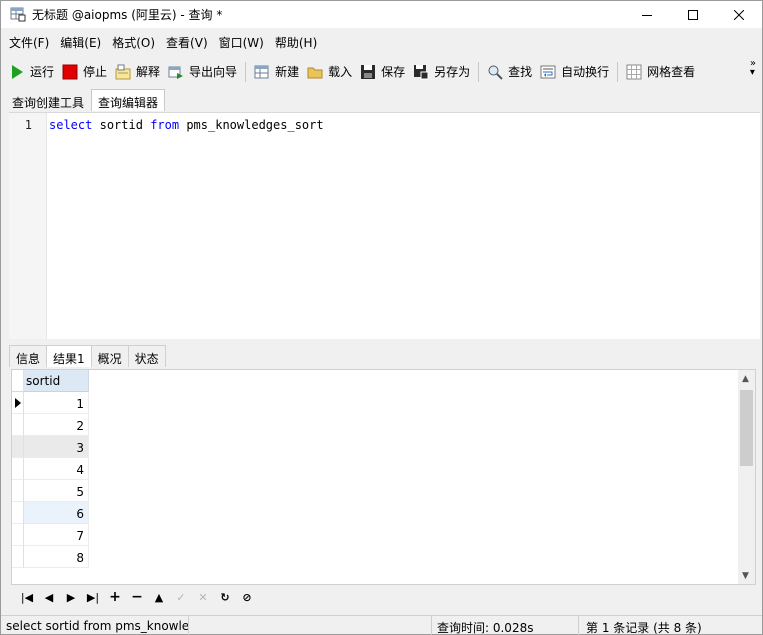  I want to click on prev-icon: ◀, so click(49, 597).